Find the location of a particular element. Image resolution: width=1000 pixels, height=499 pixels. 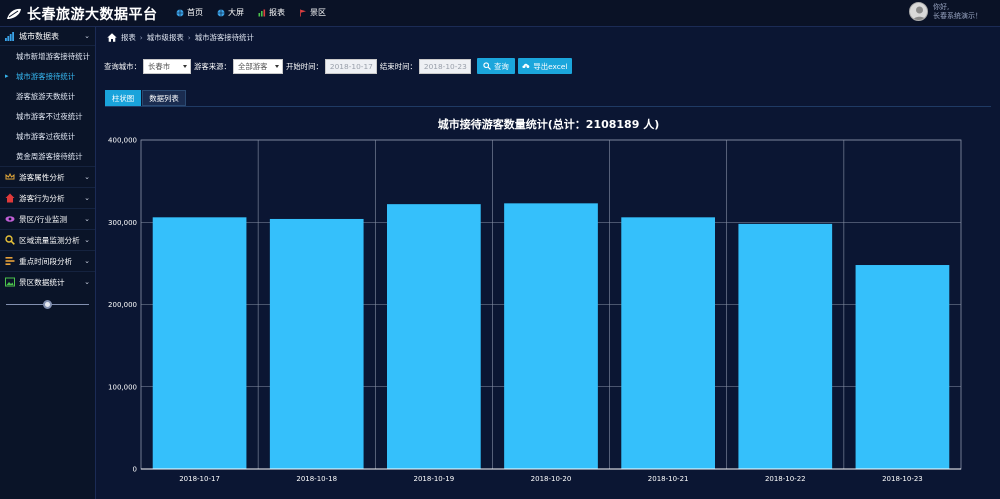

x-tick-label: 2018-10-17 is located at coordinates (199, 479).